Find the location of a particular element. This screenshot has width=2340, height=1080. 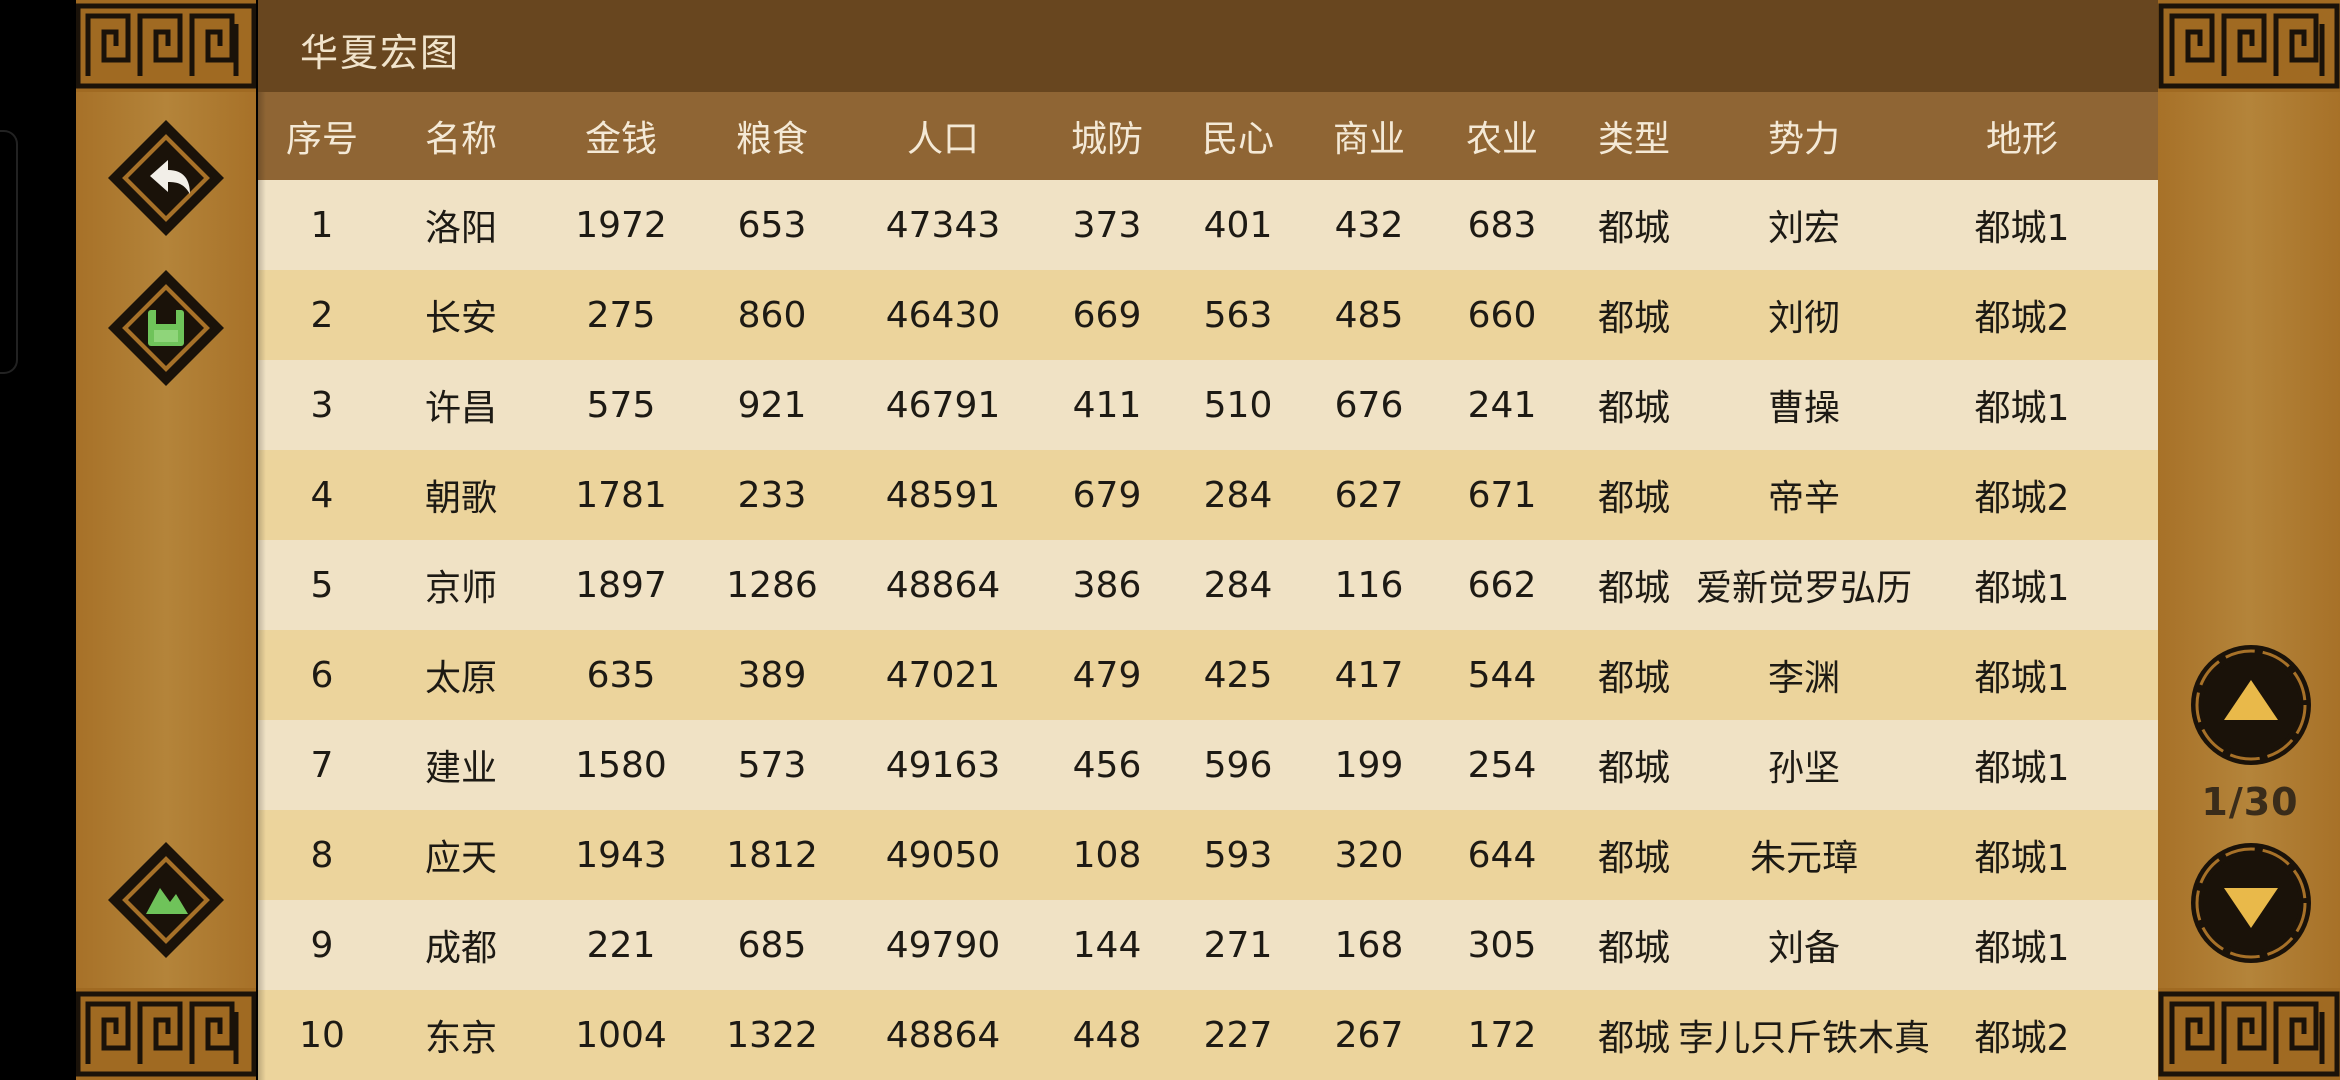

cell-index: 9 is located at coordinates (322, 945).